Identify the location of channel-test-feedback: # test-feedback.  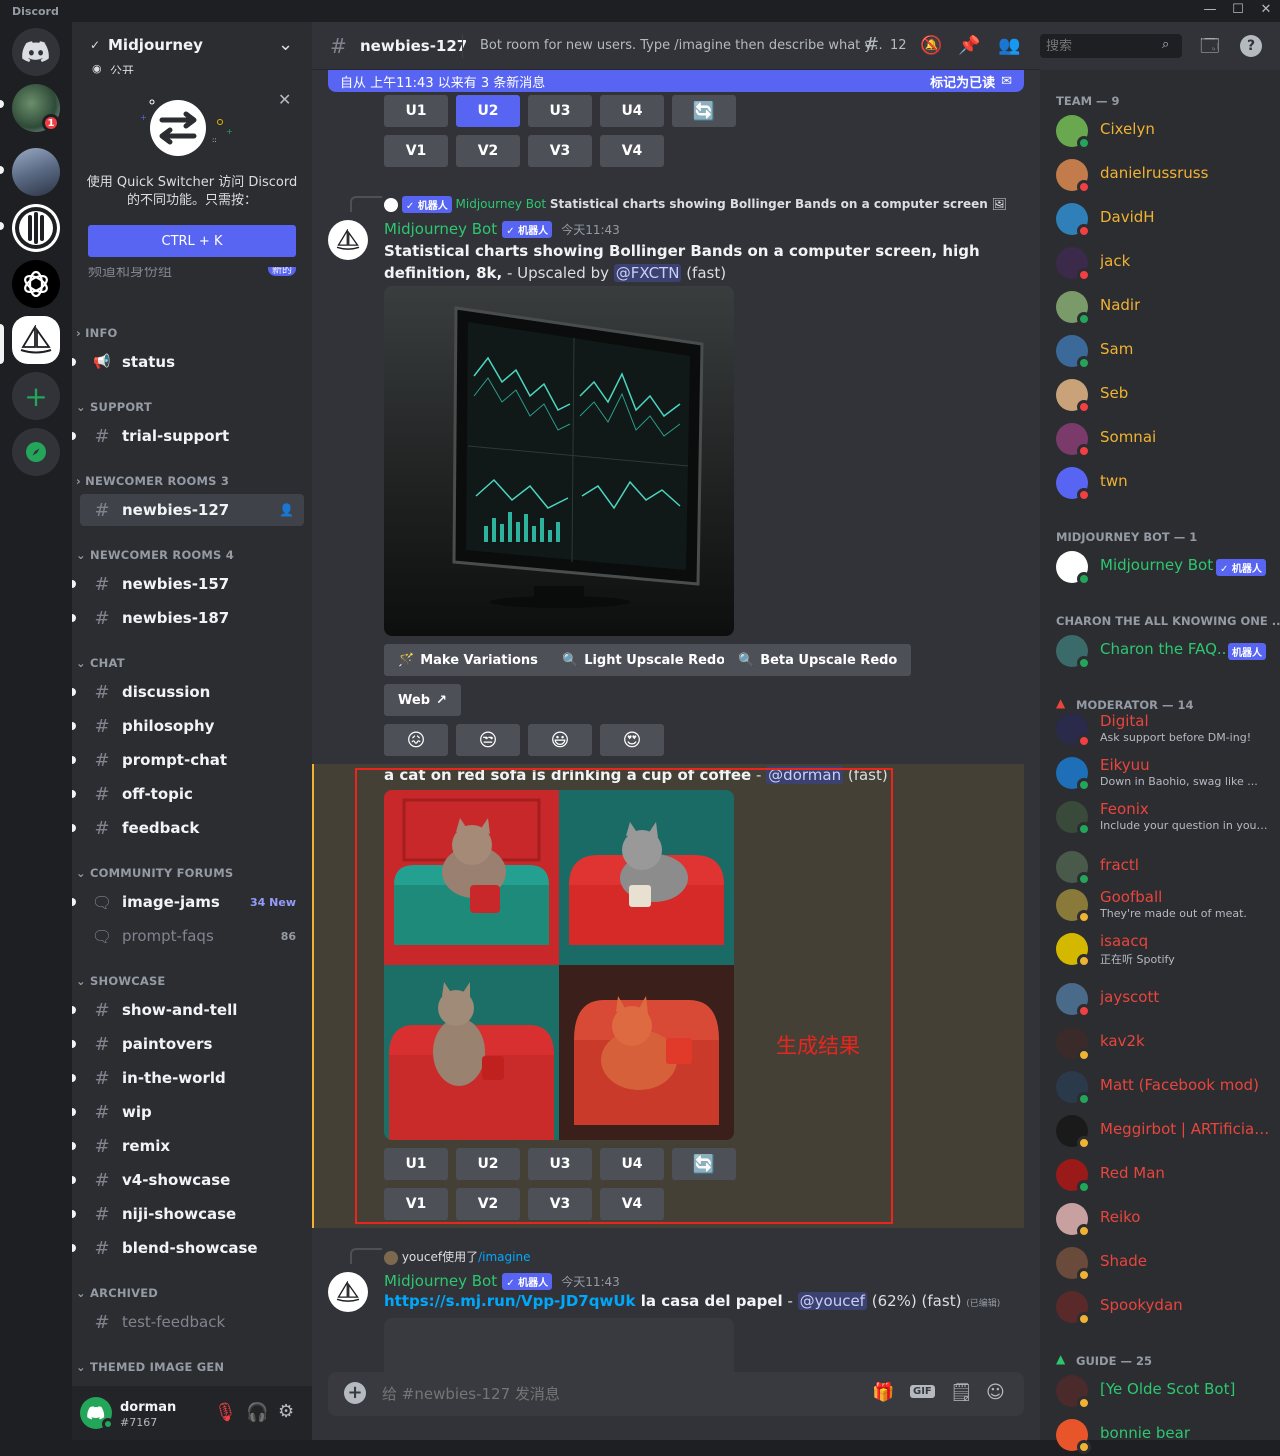
(192, 1322).